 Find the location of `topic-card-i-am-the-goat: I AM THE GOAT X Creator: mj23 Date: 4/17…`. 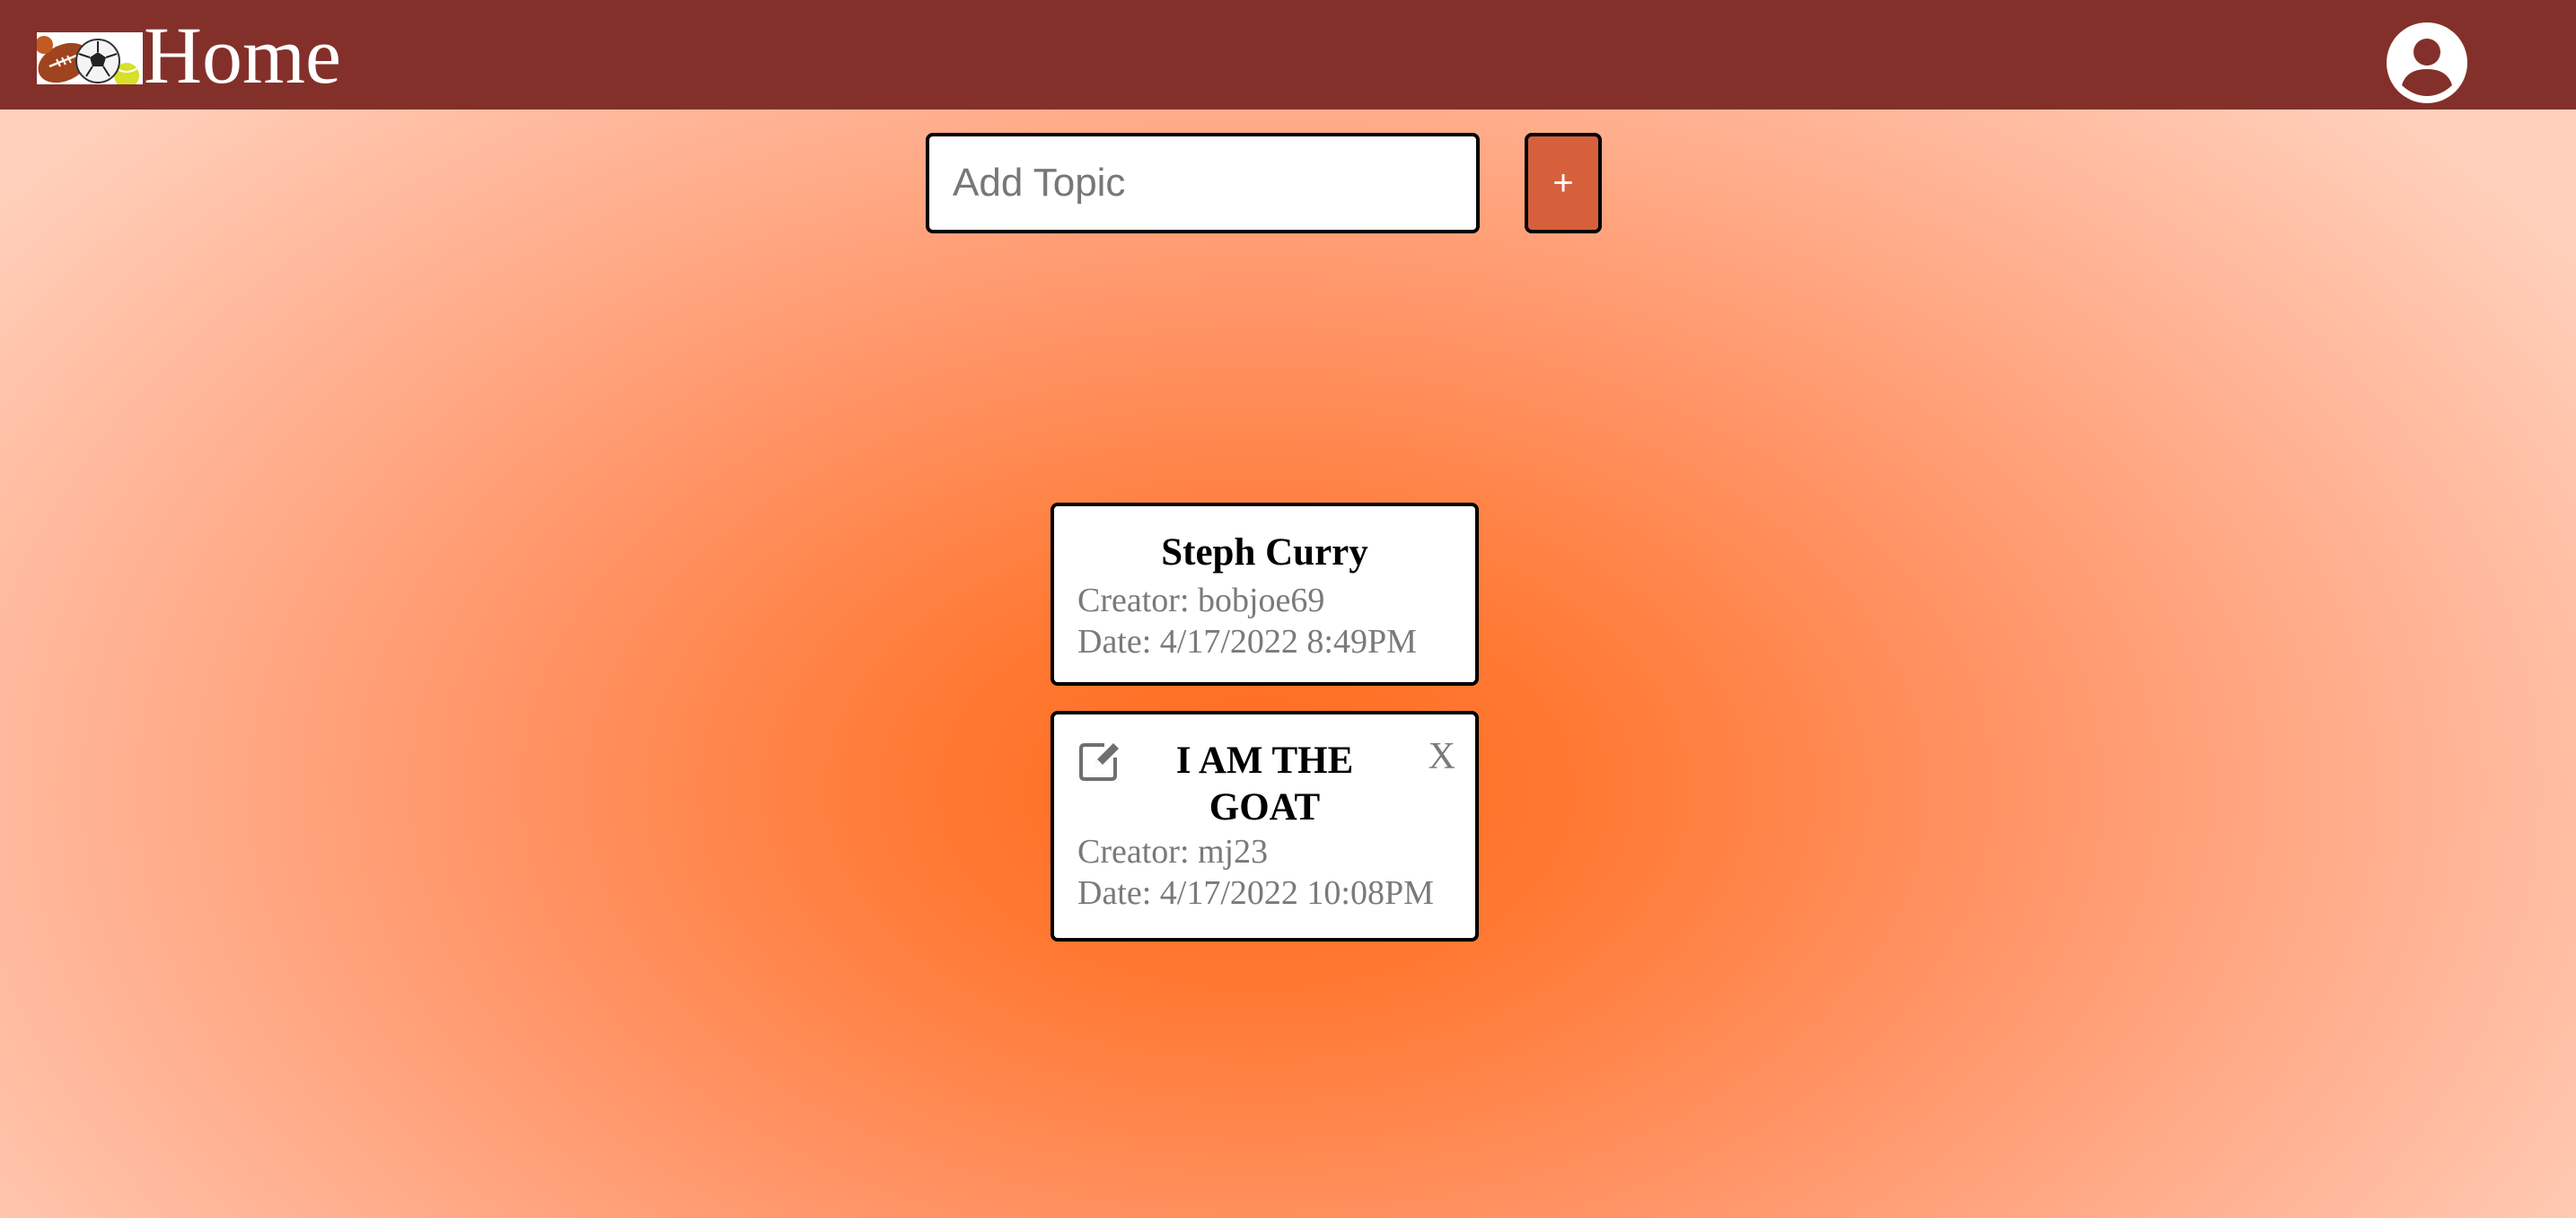

topic-card-i-am-the-goat: I AM THE GOAT X Creator: mj23 Date: 4/17… is located at coordinates (1265, 826).